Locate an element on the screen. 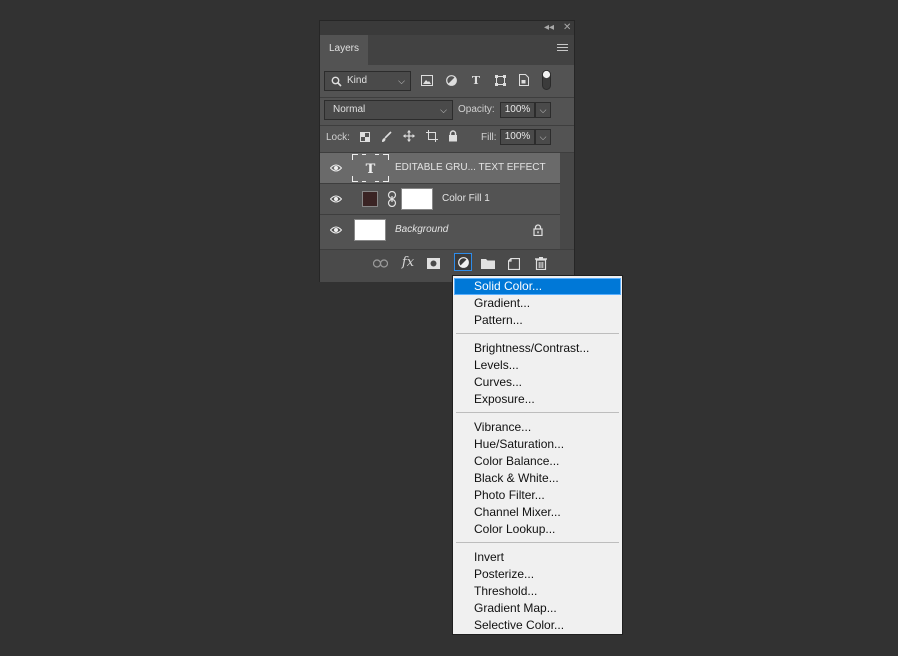 The image size is (898, 656). menu-item-invert: Invert is located at coordinates (537, 557).